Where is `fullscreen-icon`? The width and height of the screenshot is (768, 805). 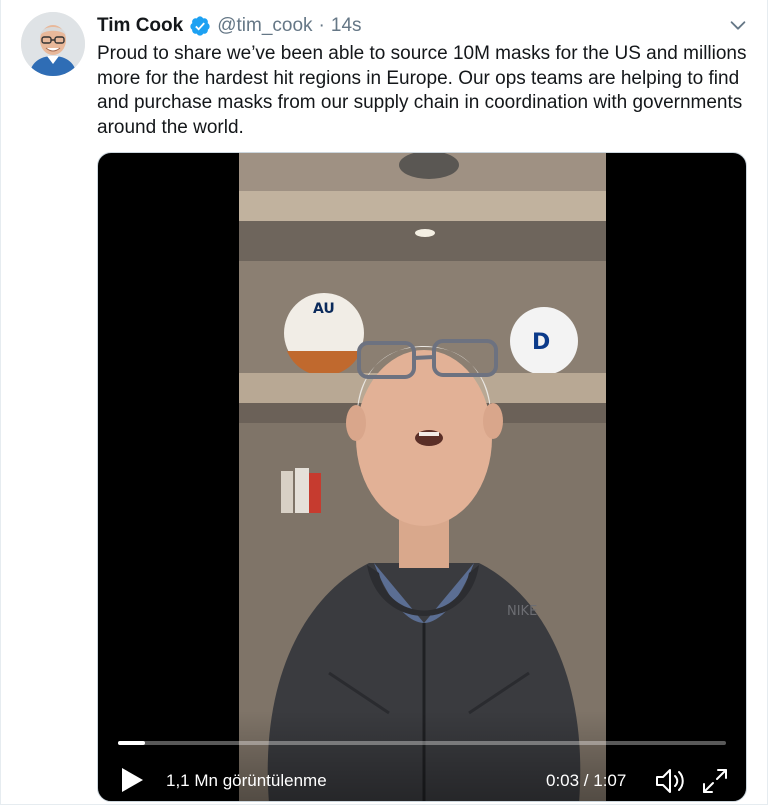 fullscreen-icon is located at coordinates (715, 781).